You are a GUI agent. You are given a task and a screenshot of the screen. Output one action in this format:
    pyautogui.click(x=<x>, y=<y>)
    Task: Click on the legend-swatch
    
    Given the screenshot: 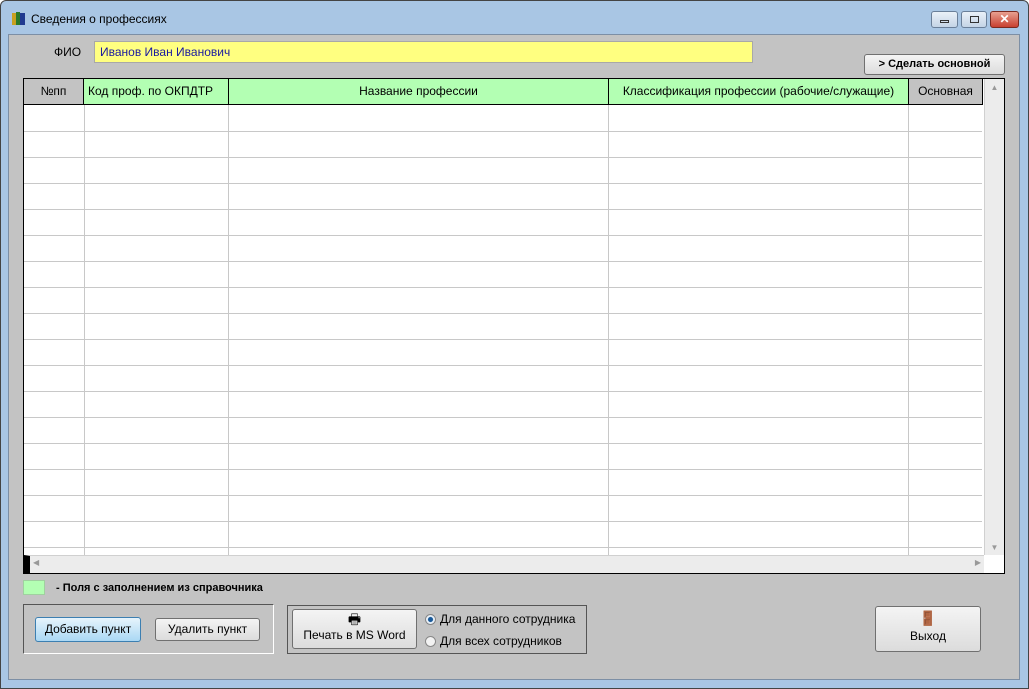 What is the action you would take?
    pyautogui.click(x=34, y=587)
    